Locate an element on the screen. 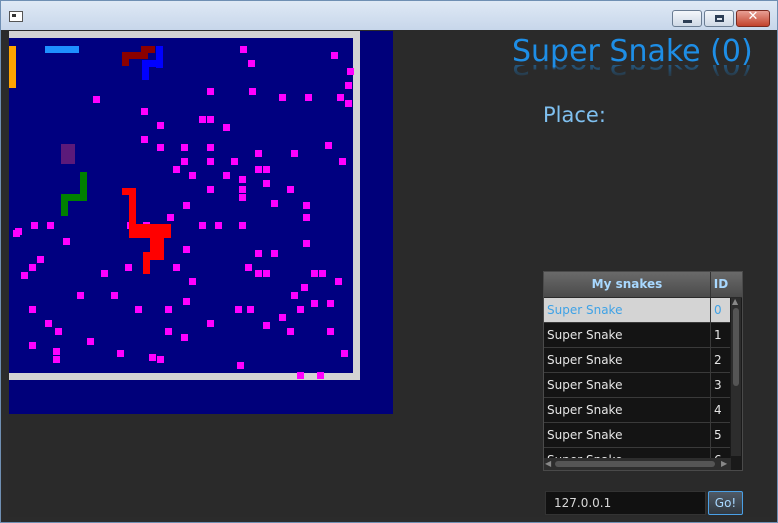  go-button: Go! is located at coordinates (725, 503).